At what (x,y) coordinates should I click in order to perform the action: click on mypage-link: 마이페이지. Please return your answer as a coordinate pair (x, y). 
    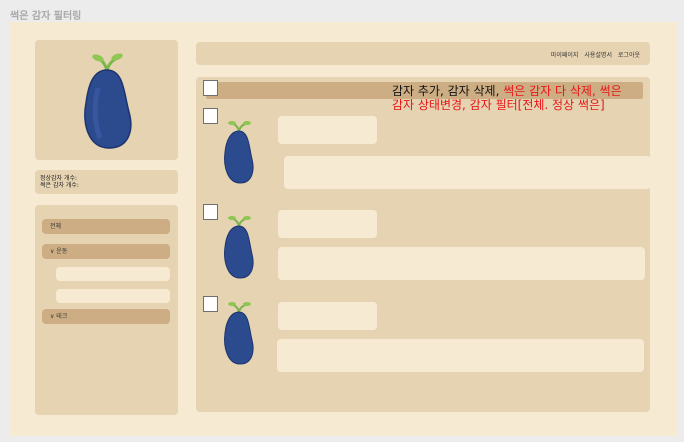
    Looking at the image, I should click on (565, 55).